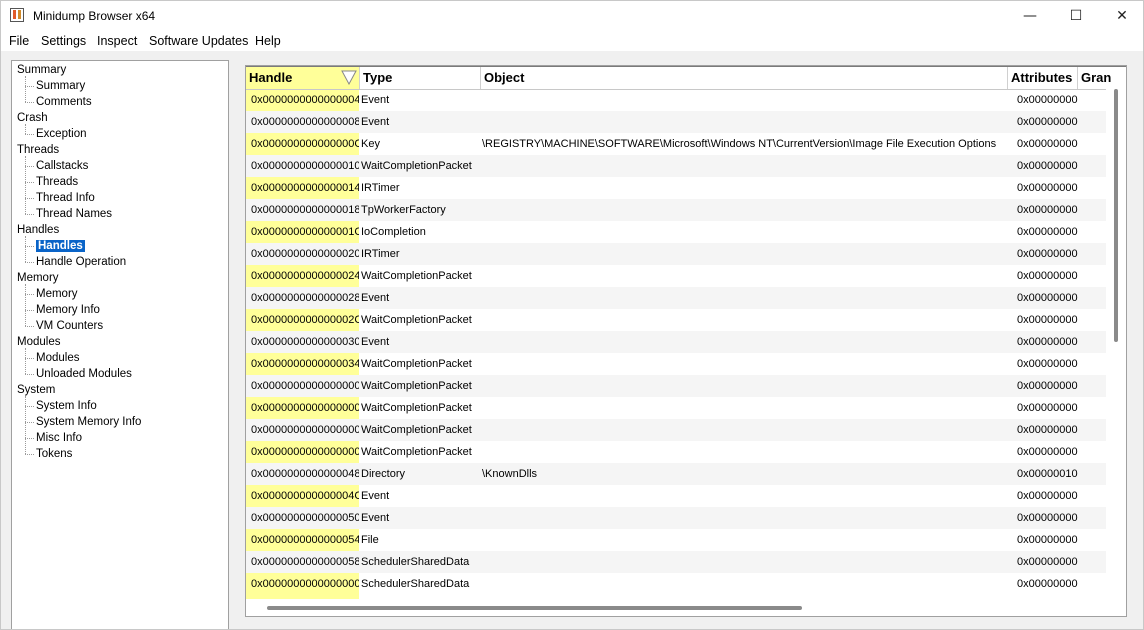 The height and width of the screenshot is (630, 1144). I want to click on tree-item: Threads, so click(57, 182).